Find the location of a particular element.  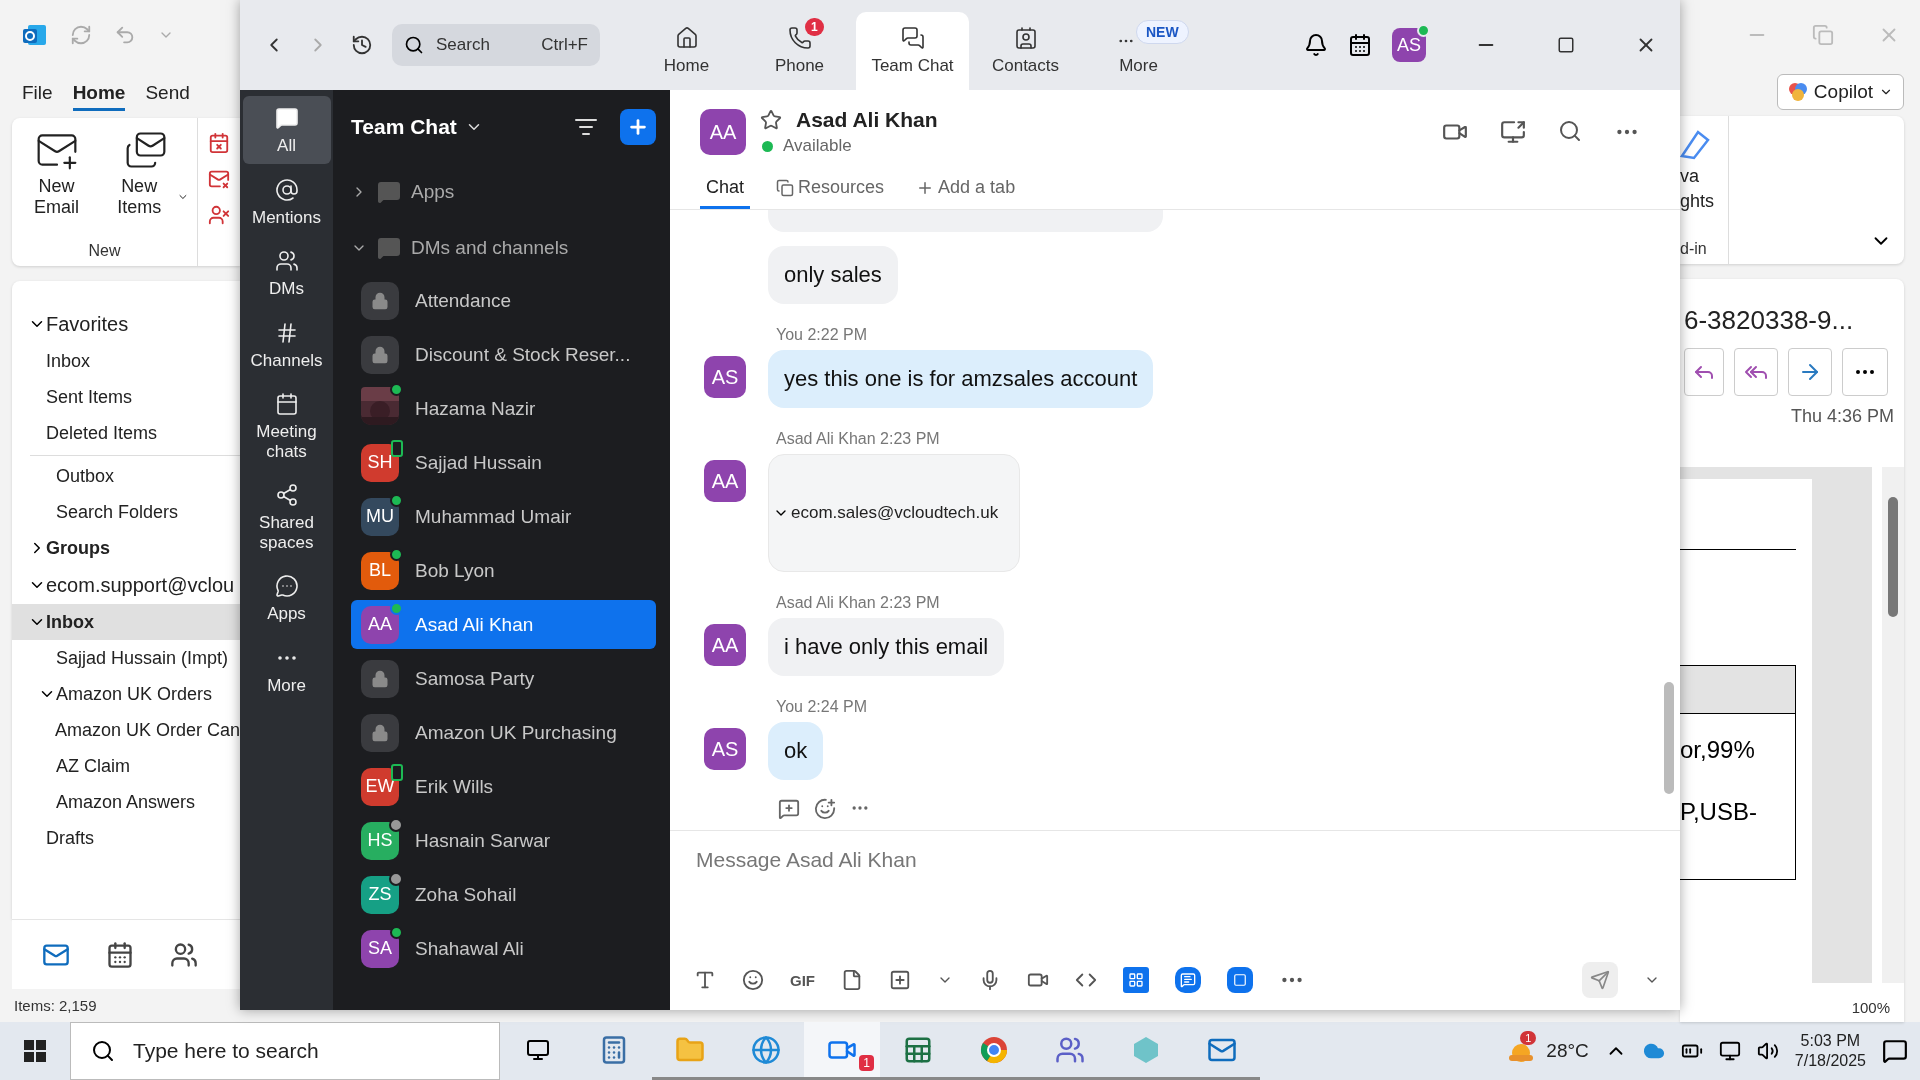

copy-icon is located at coordinates (785, 187).